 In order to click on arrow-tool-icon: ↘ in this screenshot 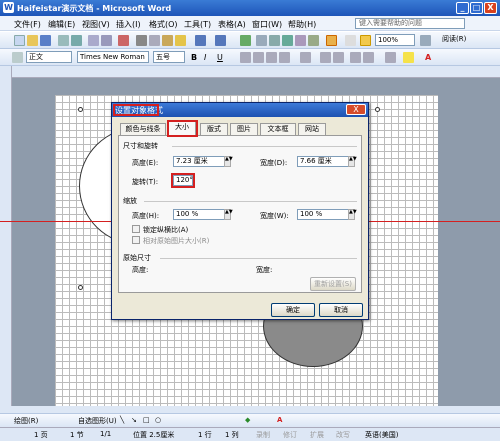, I will do `click(134, 420)`.